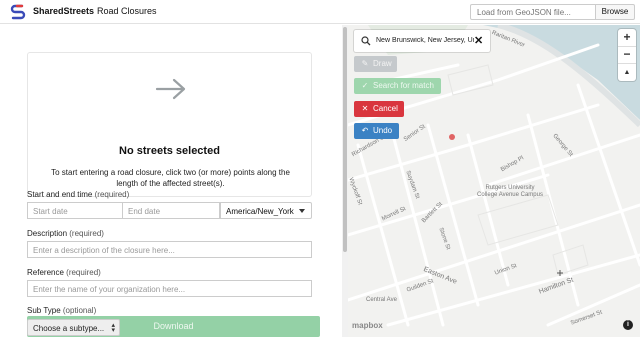 The height and width of the screenshot is (337, 640). Describe the element at coordinates (345, 139) in the screenshot. I see `panel-scrollbar-thumb` at that location.